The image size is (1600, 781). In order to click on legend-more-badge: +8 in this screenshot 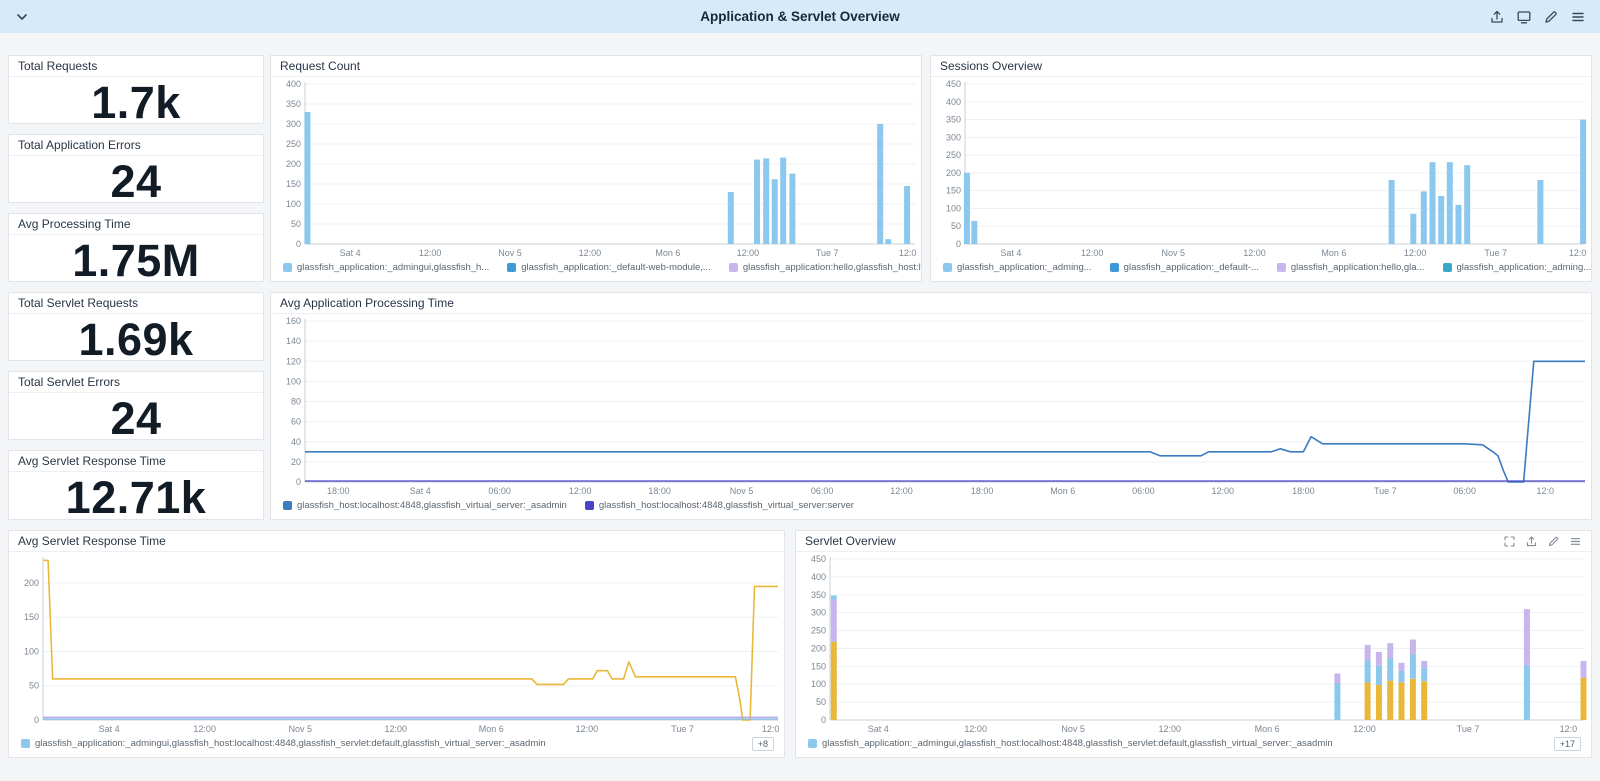, I will do `click(762, 743)`.